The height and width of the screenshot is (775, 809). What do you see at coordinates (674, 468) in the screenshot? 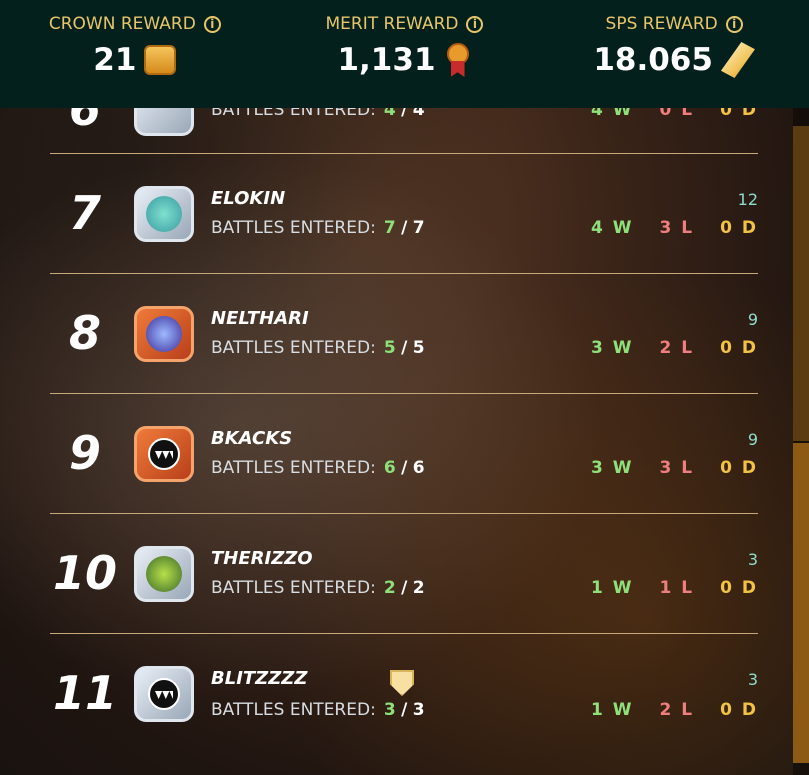
I see `win-loss-draw: 3 W 3 L 0 D` at bounding box center [674, 468].